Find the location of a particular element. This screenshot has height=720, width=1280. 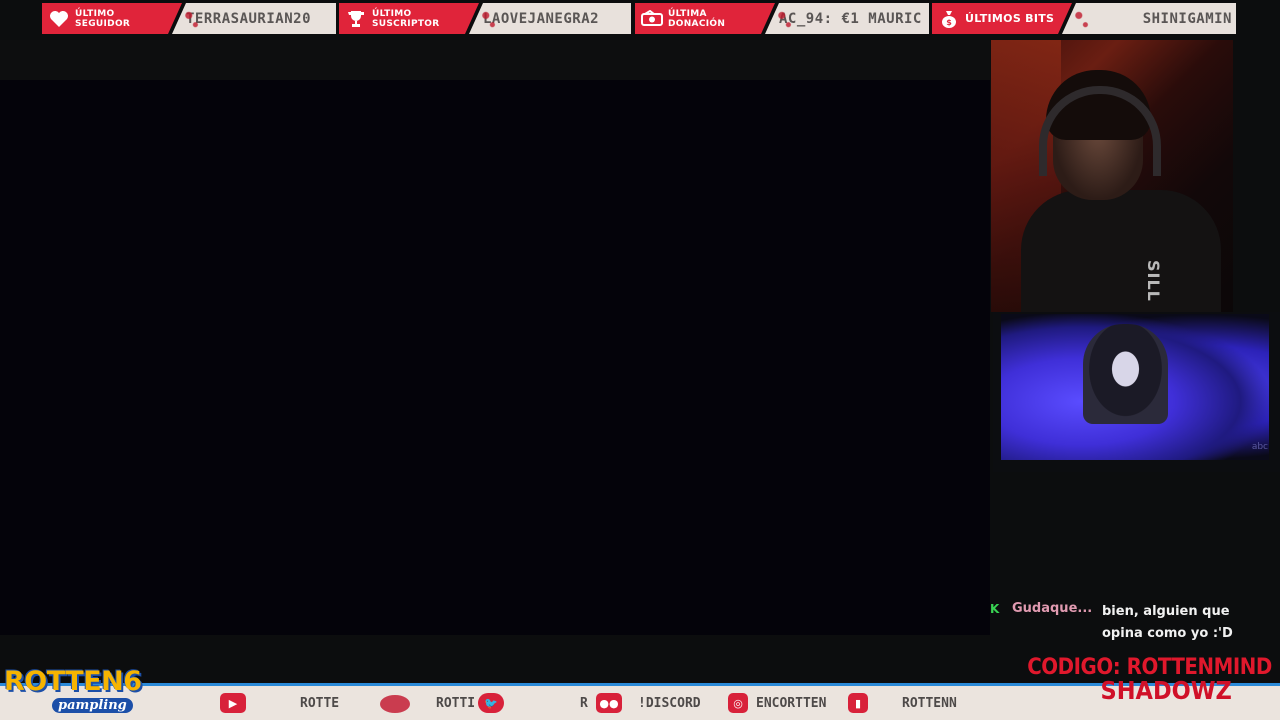

video-clip: abc is located at coordinates (1136, 392).